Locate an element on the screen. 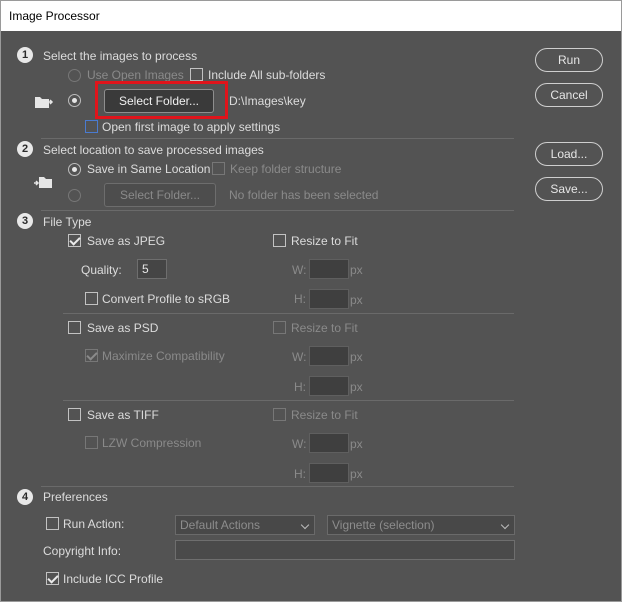 This screenshot has height=602, width=622. tiff-resize-checkbox is located at coordinates (279, 414).